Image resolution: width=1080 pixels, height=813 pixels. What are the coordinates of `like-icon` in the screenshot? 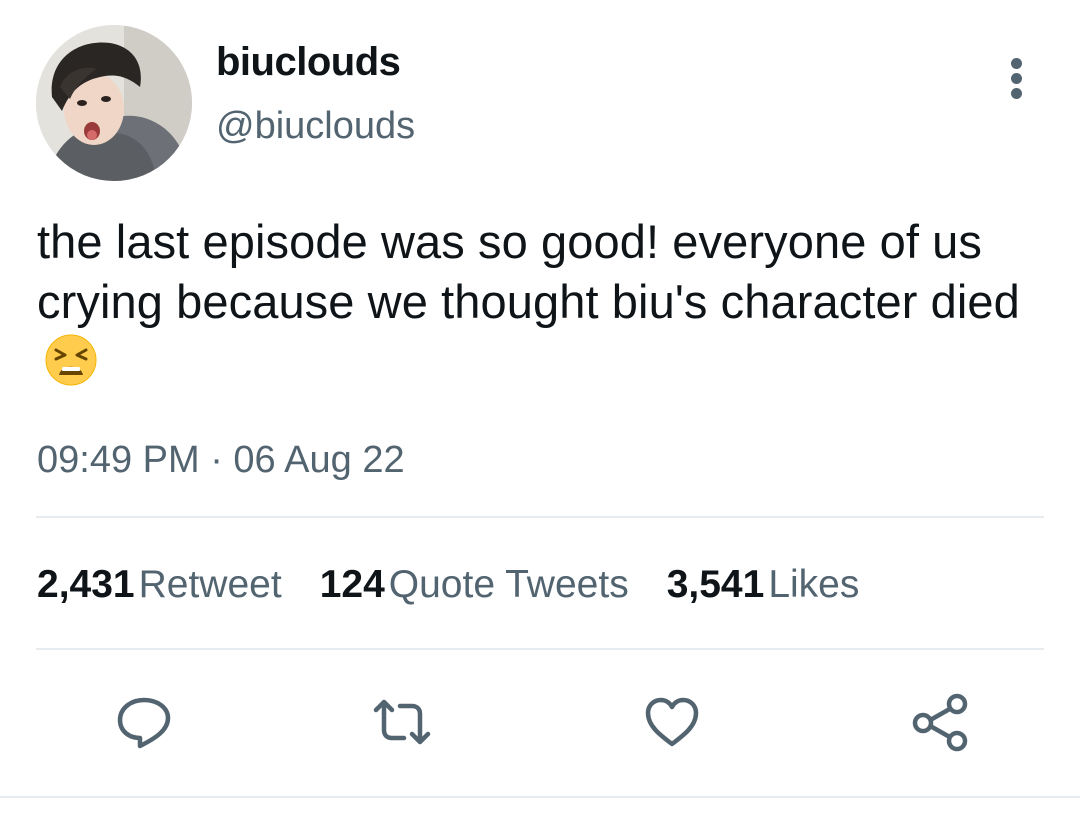 It's located at (672, 722).